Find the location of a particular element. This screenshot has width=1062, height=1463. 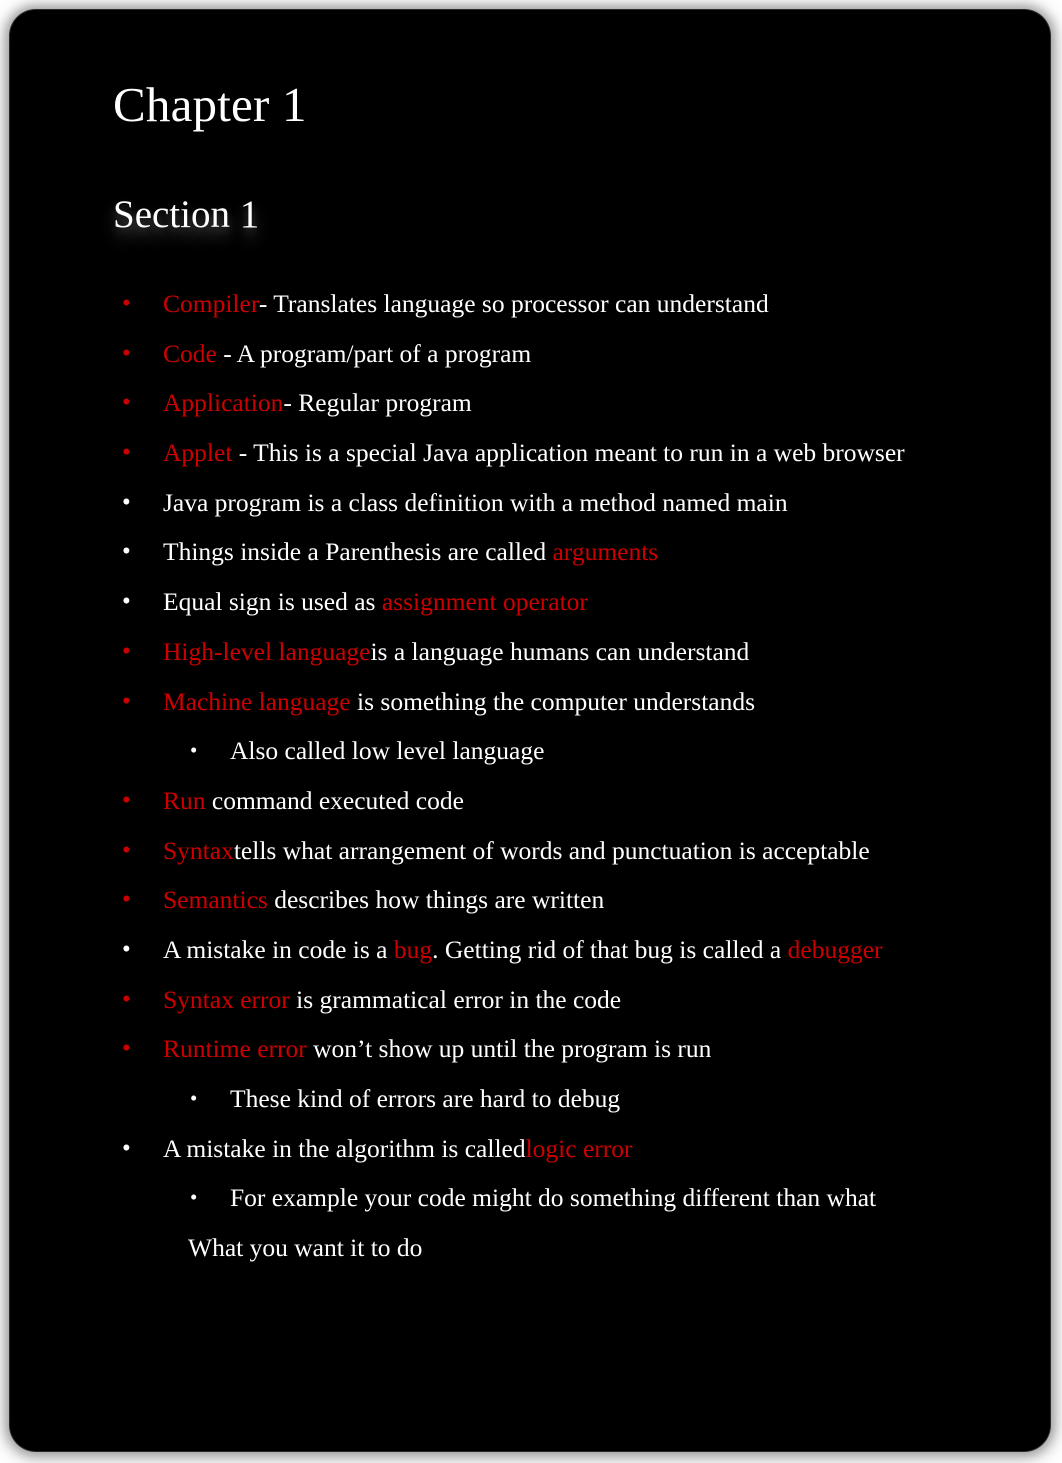

bullet-text: Also called low level language is located at coordinates (387, 750).